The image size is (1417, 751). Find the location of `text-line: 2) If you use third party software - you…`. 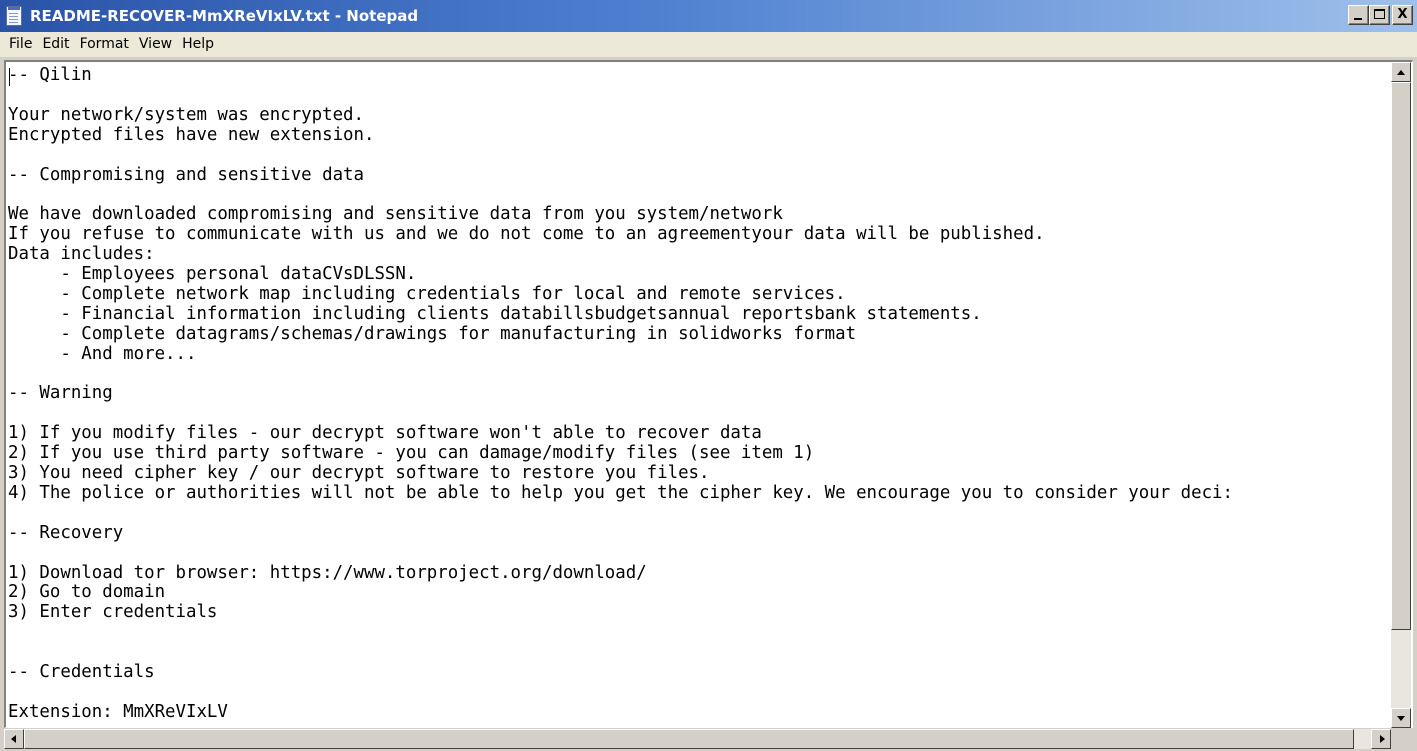

text-line: 2) If you use third party software - you… is located at coordinates (411, 453).